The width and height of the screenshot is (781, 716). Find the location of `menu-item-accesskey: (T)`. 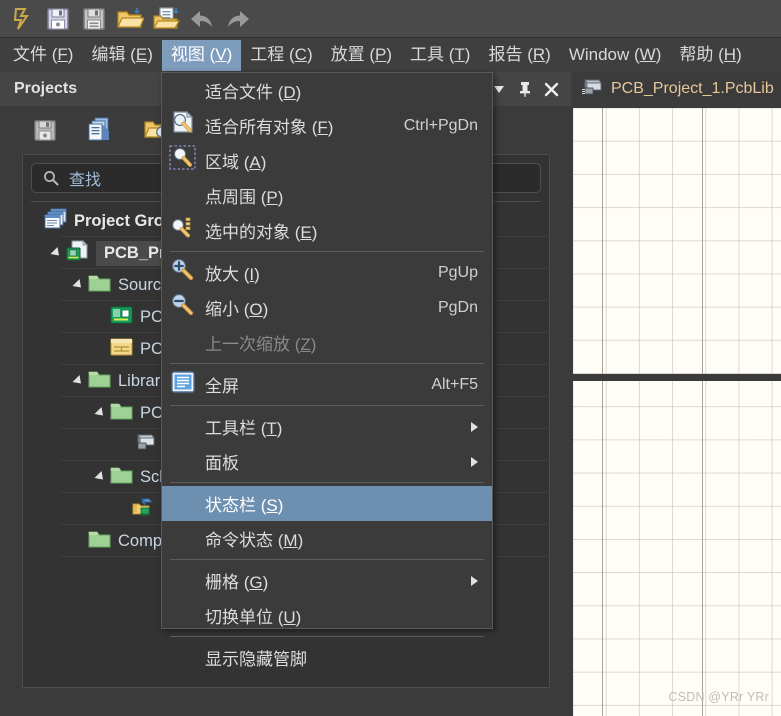

menu-item-accesskey: (T) is located at coordinates (269, 428).